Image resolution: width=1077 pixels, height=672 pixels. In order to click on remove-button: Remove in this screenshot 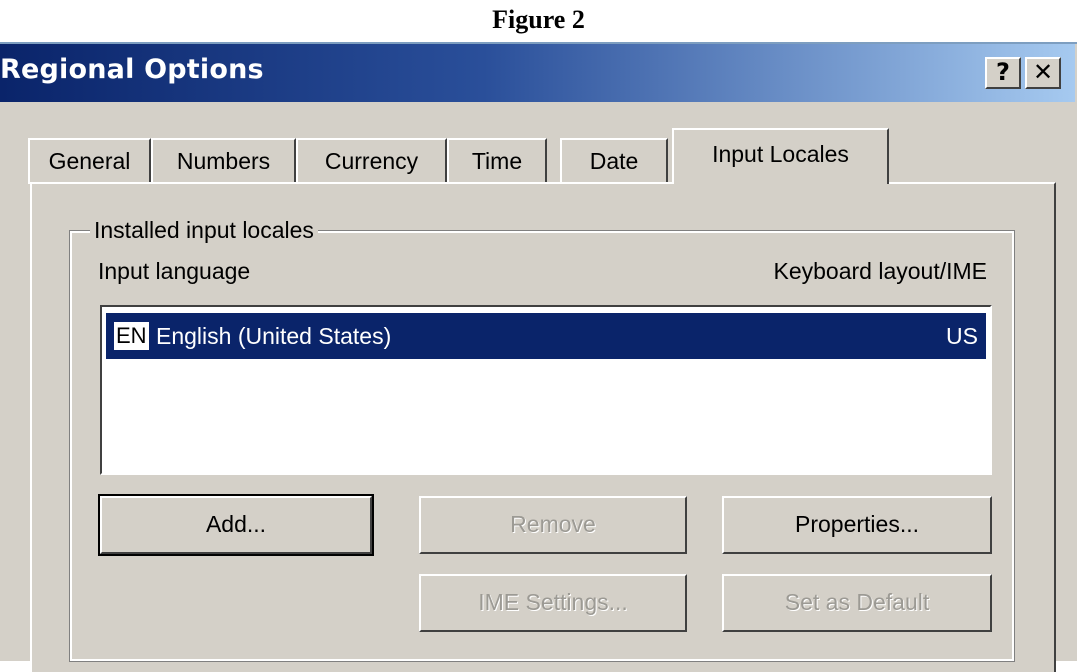, I will do `click(553, 525)`.